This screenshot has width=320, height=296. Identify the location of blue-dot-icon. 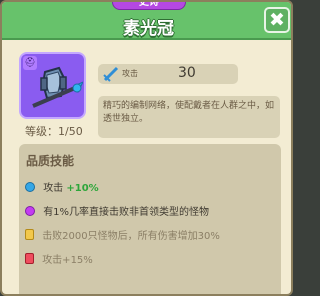
(30, 187).